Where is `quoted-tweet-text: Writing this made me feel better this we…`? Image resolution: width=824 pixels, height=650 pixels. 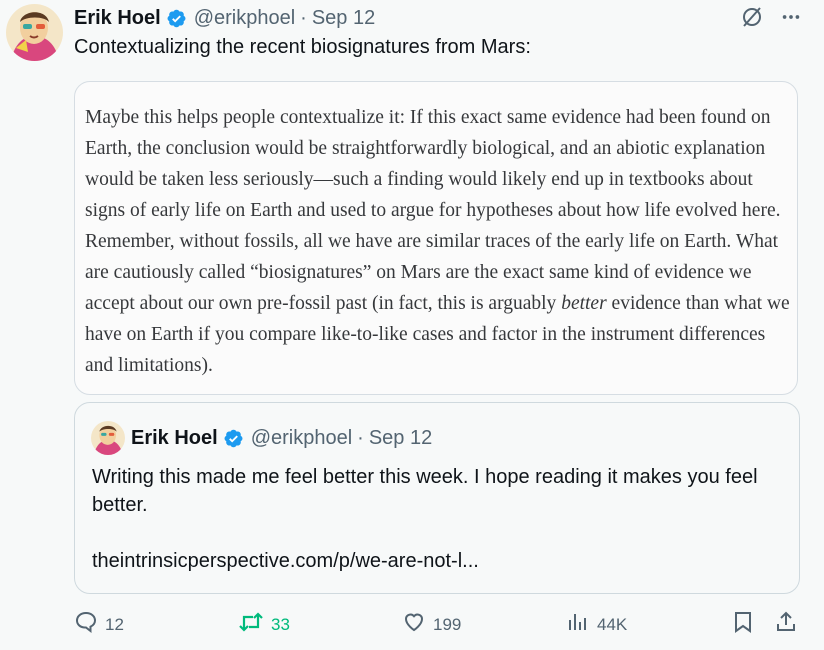
quoted-tweet-text: Writing this made me feel better this we… is located at coordinates (425, 491).